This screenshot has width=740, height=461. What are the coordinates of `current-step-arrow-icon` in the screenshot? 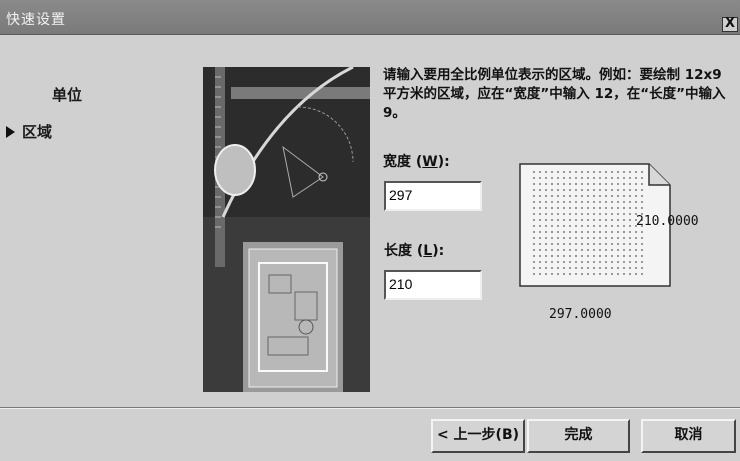 It's located at (10, 132).